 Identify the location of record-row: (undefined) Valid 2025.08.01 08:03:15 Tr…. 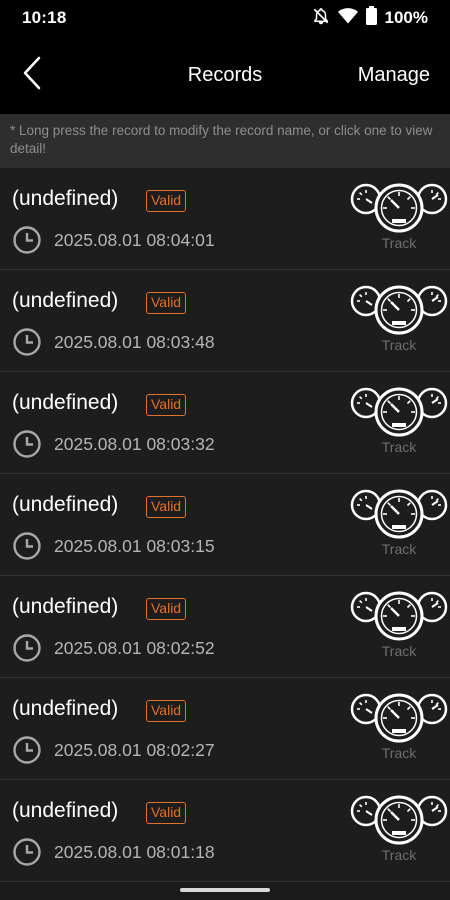
(225, 525).